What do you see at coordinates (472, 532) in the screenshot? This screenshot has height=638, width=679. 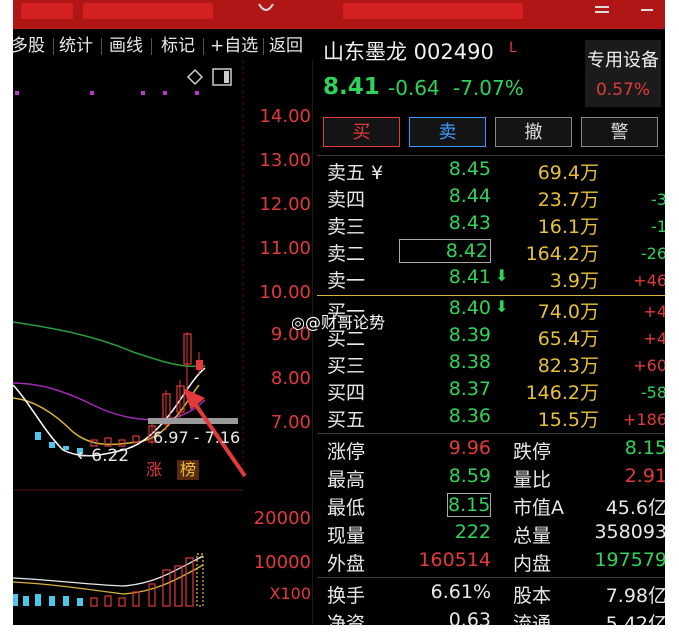 I see `stat-value: 222` at bounding box center [472, 532].